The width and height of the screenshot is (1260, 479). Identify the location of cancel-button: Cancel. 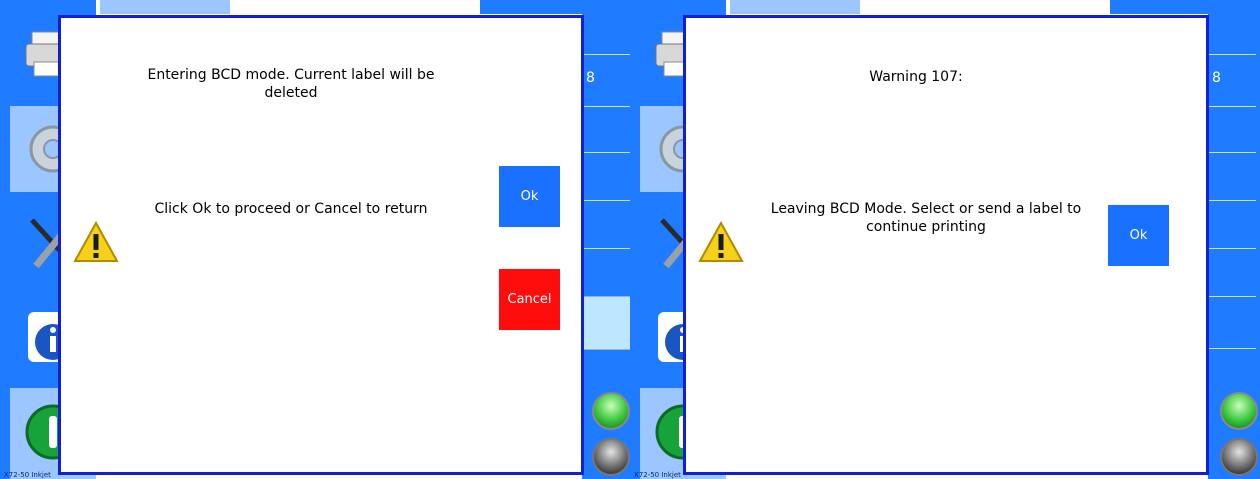
(529, 299).